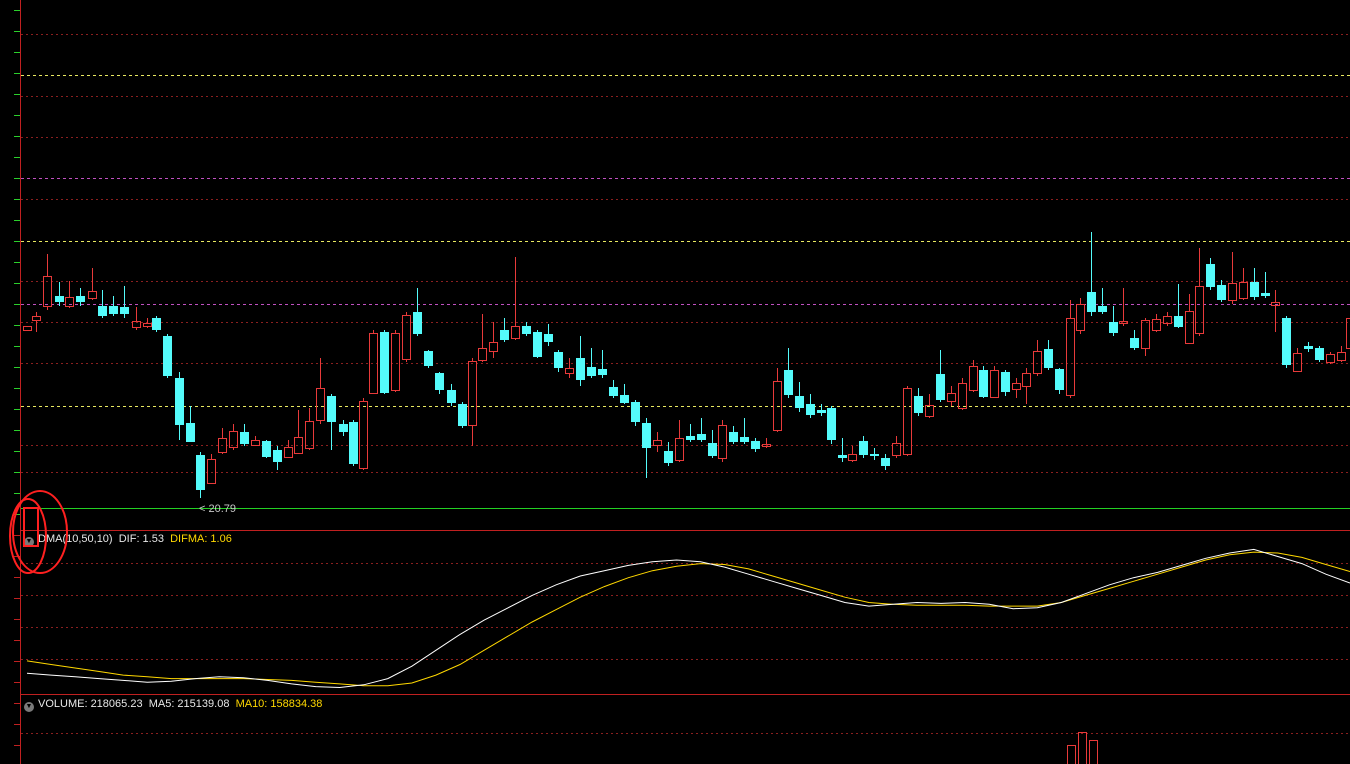 The image size is (1350, 764). What do you see at coordinates (1068, 522) in the screenshot?
I see `event-badge-limit-up: 涨` at bounding box center [1068, 522].